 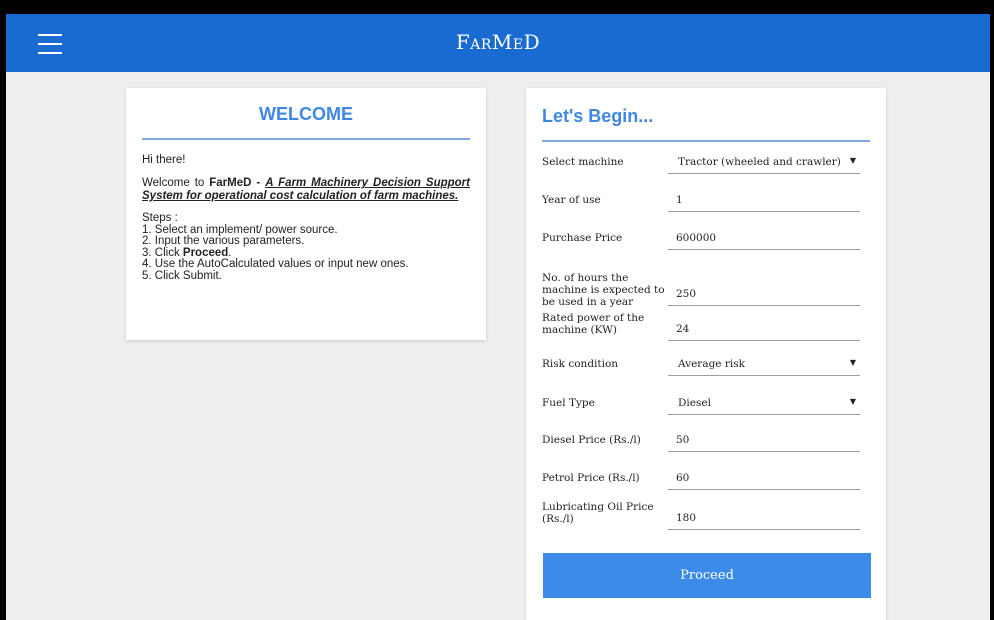 I want to click on diesel-field, so click(x=764, y=440).